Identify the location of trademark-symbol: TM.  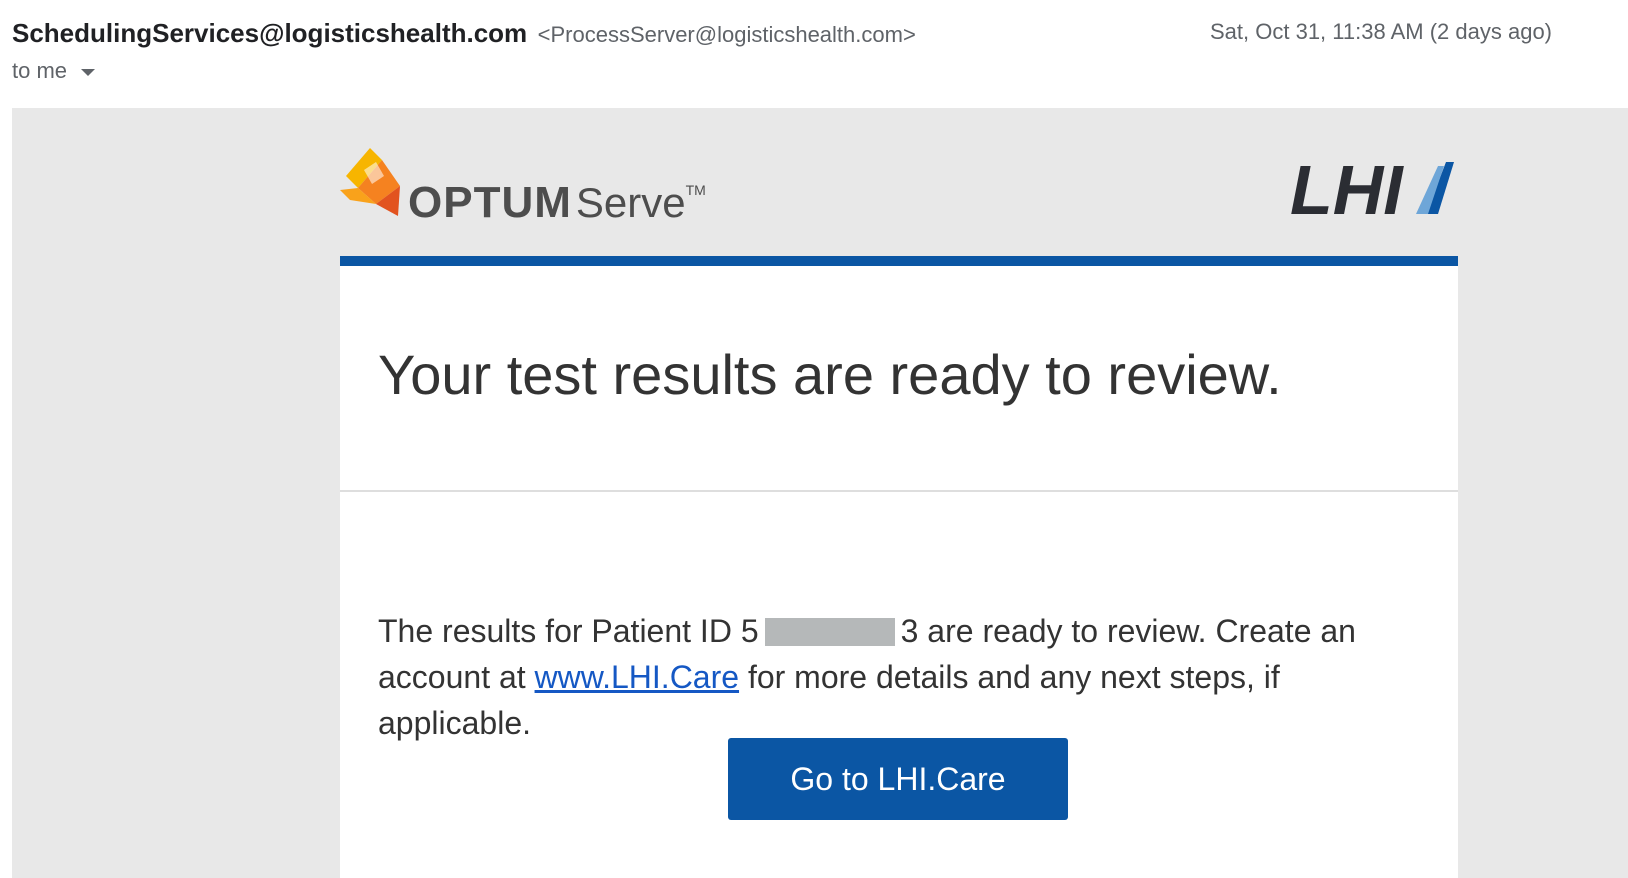
(695, 190).